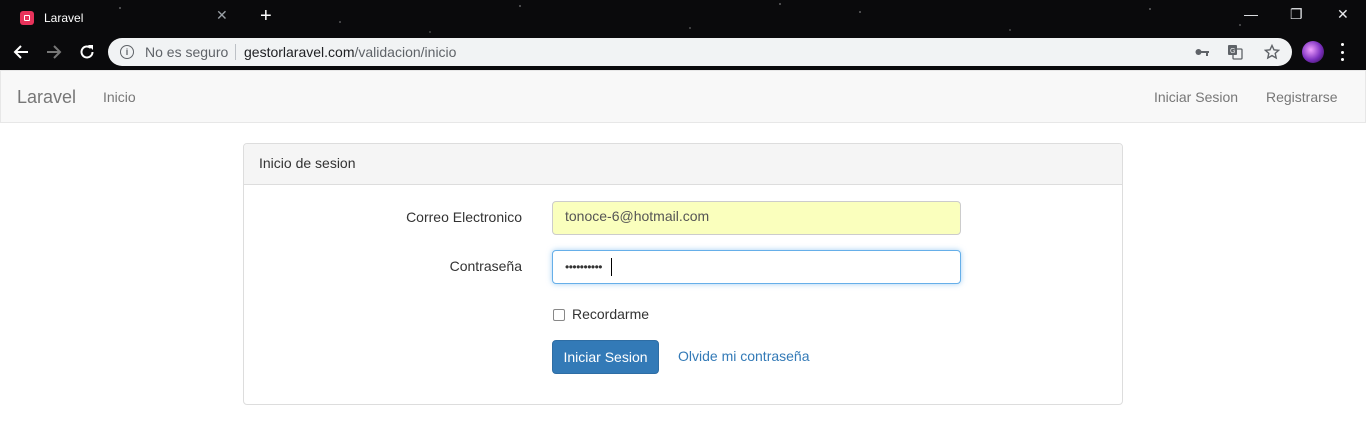 This screenshot has height=421, width=1366. What do you see at coordinates (756, 267) in the screenshot?
I see `password-field: ••••••••••` at bounding box center [756, 267].